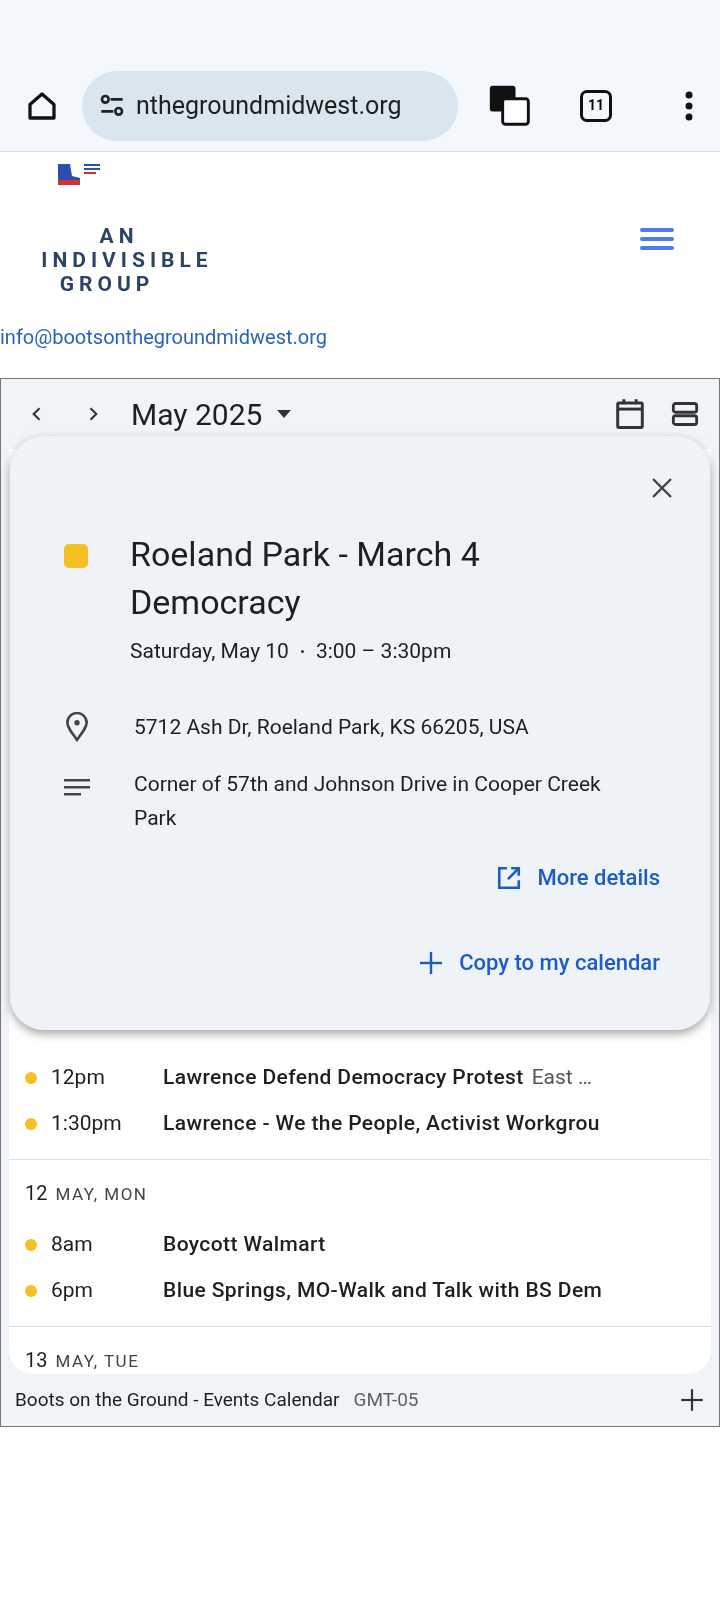 The width and height of the screenshot is (720, 1600). Describe the element at coordinates (386, 1399) in the screenshot. I see `timezone-text: GMT-05` at that location.